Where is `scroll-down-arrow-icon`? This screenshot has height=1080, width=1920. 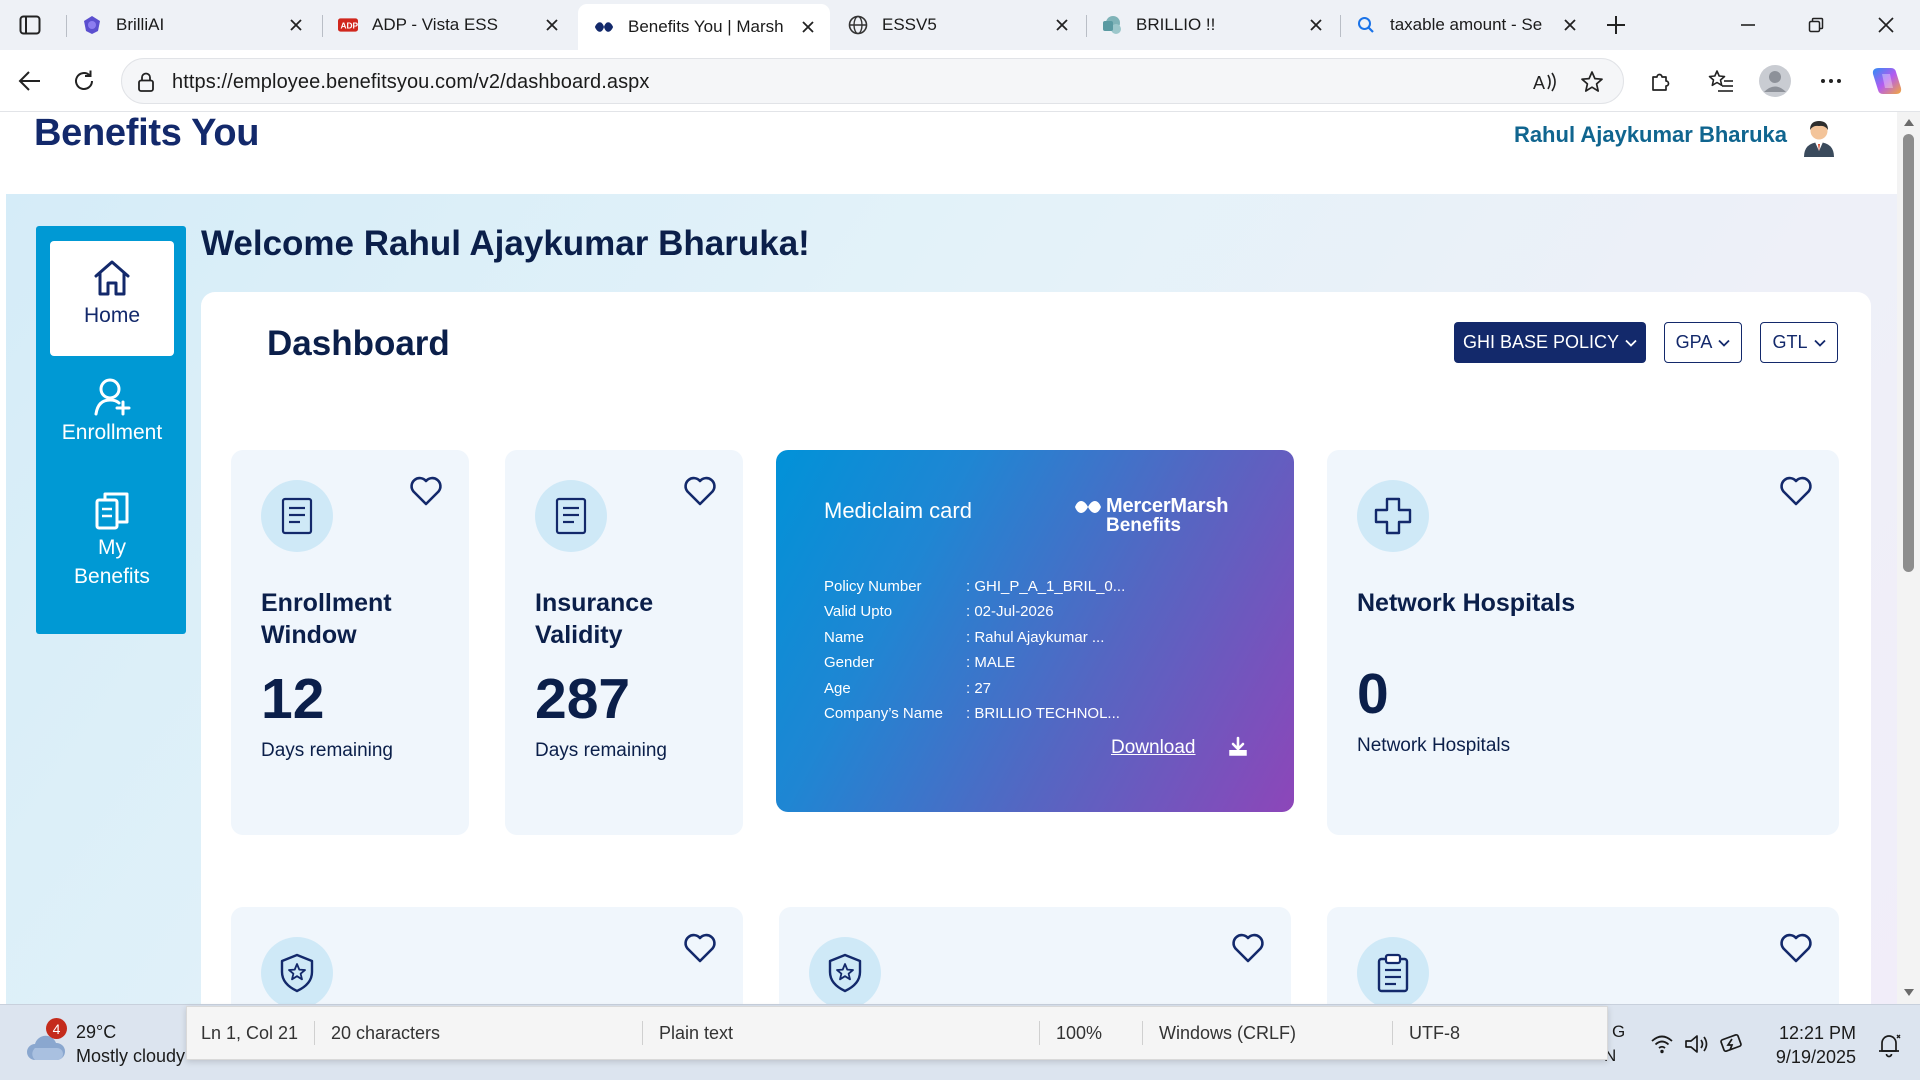
scroll-down-arrow-icon is located at coordinates (1908, 992).